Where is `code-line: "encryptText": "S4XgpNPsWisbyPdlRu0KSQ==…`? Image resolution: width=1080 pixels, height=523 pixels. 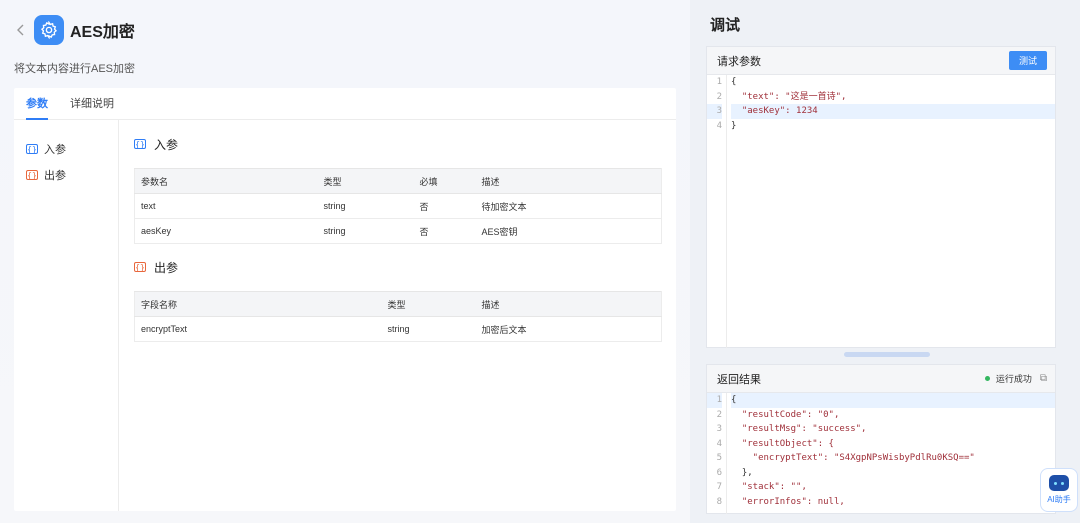
code-line: "encryptText": "S4XgpNPsWisbyPdlRu0KSQ==… is located at coordinates (853, 458).